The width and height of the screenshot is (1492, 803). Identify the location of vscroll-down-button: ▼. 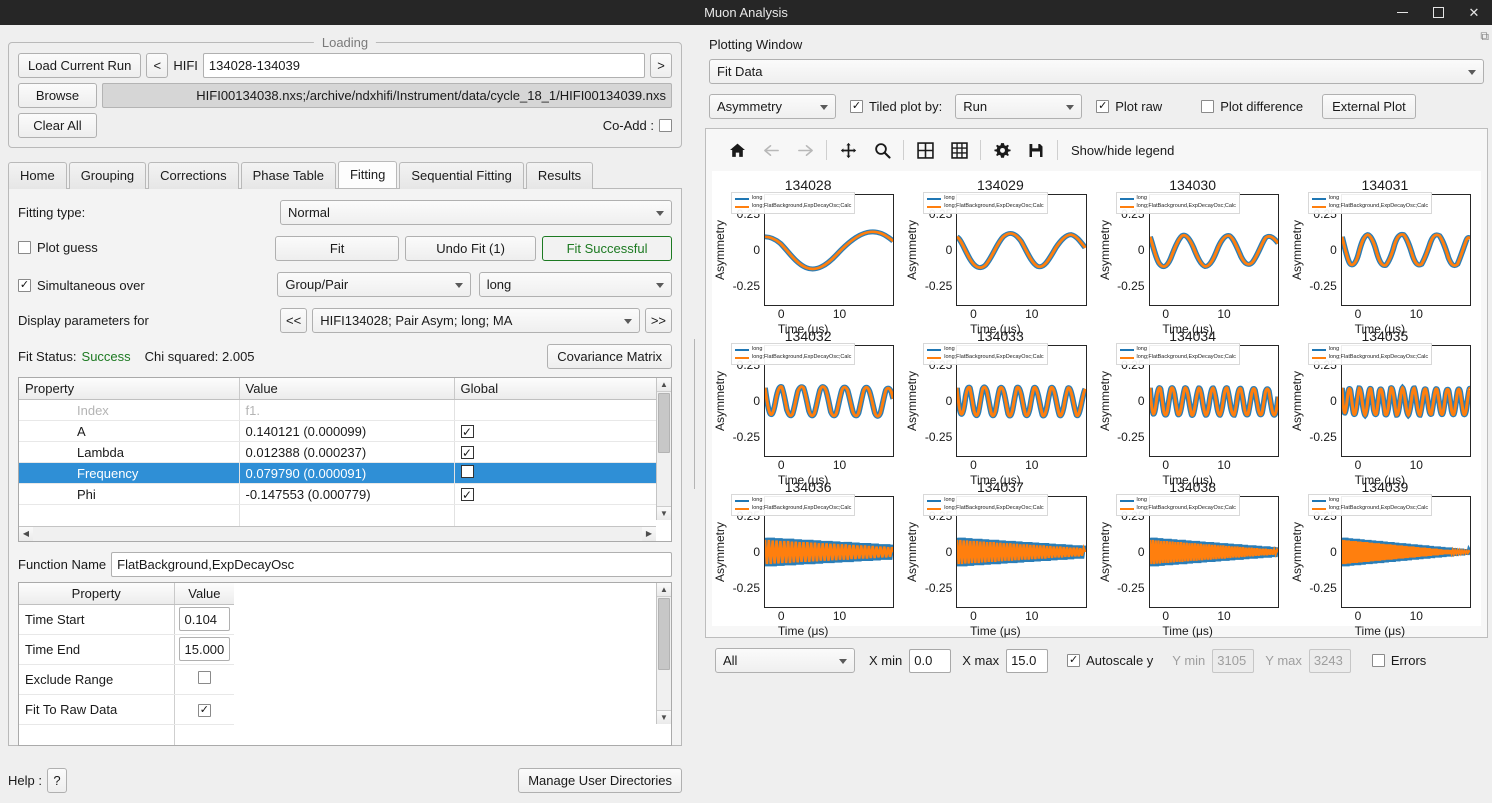
(664, 716).